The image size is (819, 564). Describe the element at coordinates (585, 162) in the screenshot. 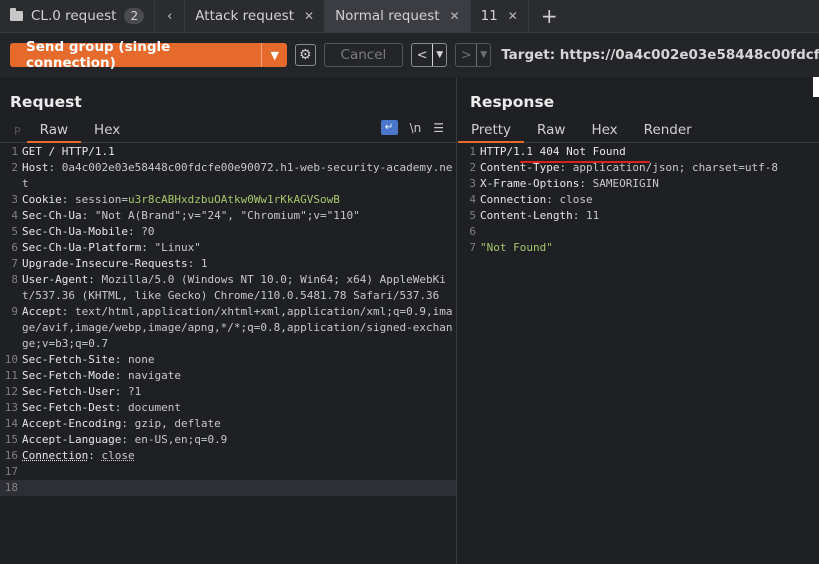

I see `annotation-underline` at that location.